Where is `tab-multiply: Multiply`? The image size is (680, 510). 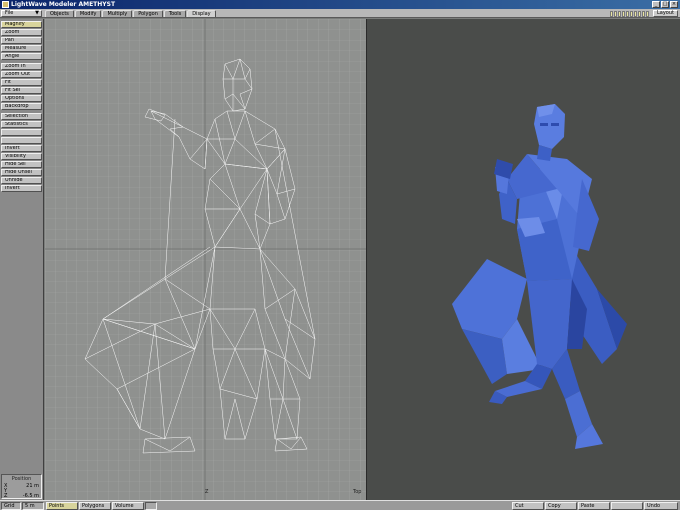 tab-multiply: Multiply is located at coordinates (117, 13).